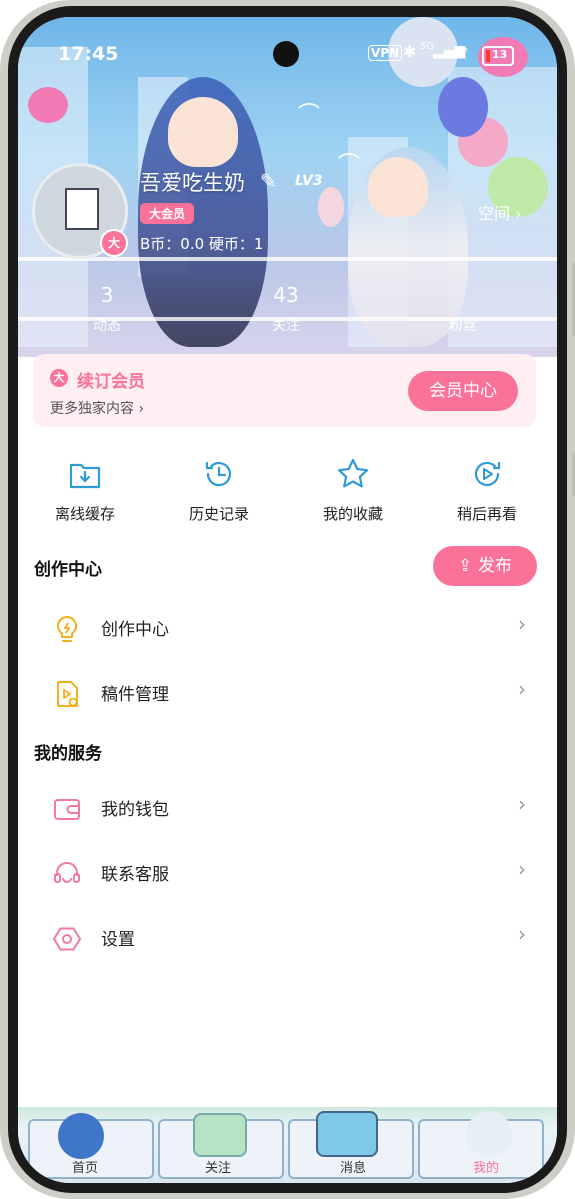 This screenshot has width=575, height=1199. What do you see at coordinates (67, 939) in the screenshot?
I see `settings-hex-icon` at bounding box center [67, 939].